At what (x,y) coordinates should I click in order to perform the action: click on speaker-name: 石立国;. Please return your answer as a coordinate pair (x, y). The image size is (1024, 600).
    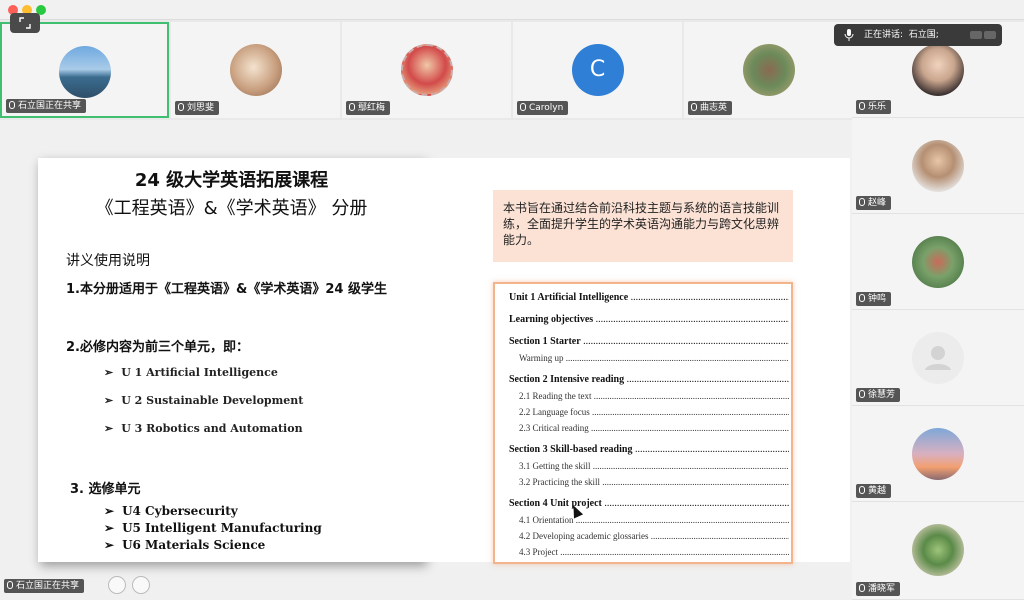
    Looking at the image, I should click on (923, 35).